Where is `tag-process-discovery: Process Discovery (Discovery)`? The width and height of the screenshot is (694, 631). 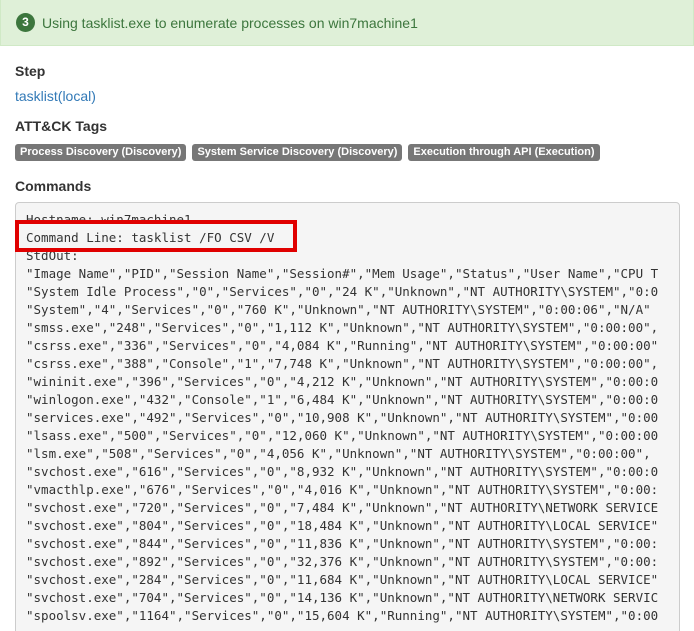
tag-process-discovery: Process Discovery (Discovery) is located at coordinates (101, 152).